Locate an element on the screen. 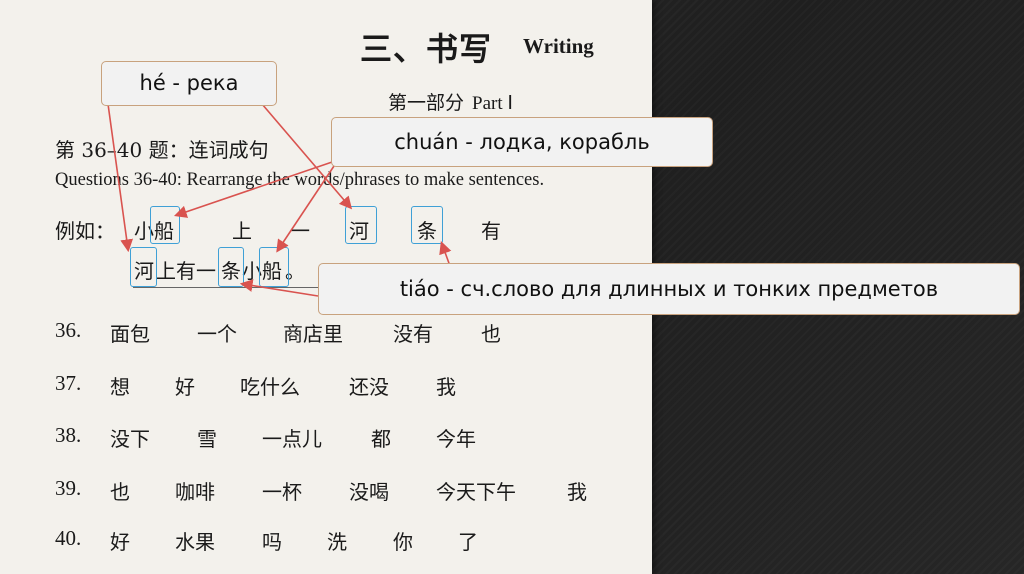 The width and height of the screenshot is (1024, 574). callout-chuan: chuán - лодка, корабль is located at coordinates (522, 142).